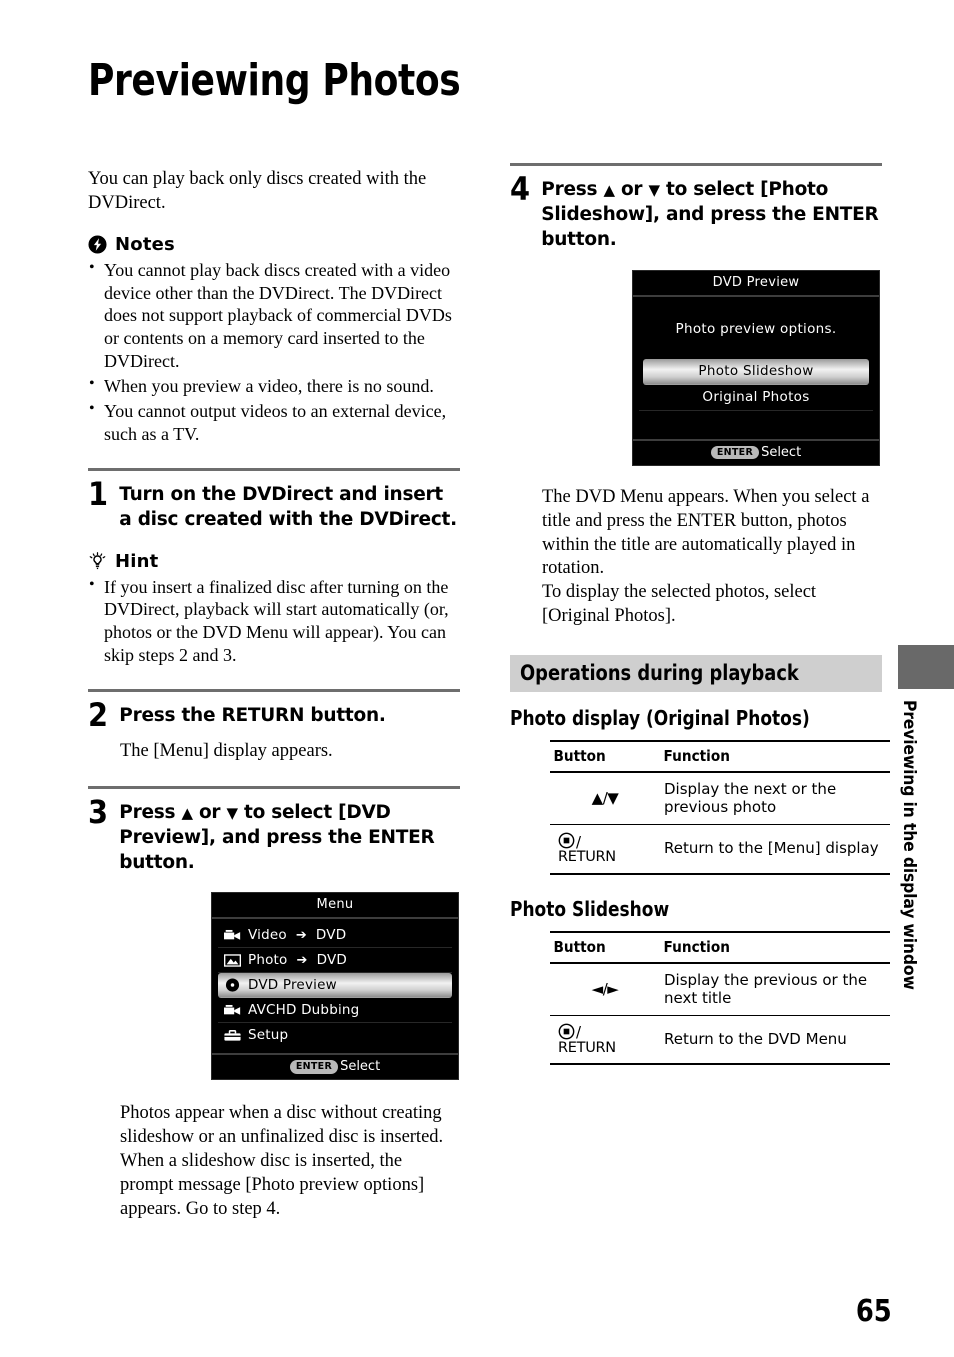 The height and width of the screenshot is (1357, 954). I want to click on menu-item-video-dvd: Video ➔ DVD, so click(335, 936).